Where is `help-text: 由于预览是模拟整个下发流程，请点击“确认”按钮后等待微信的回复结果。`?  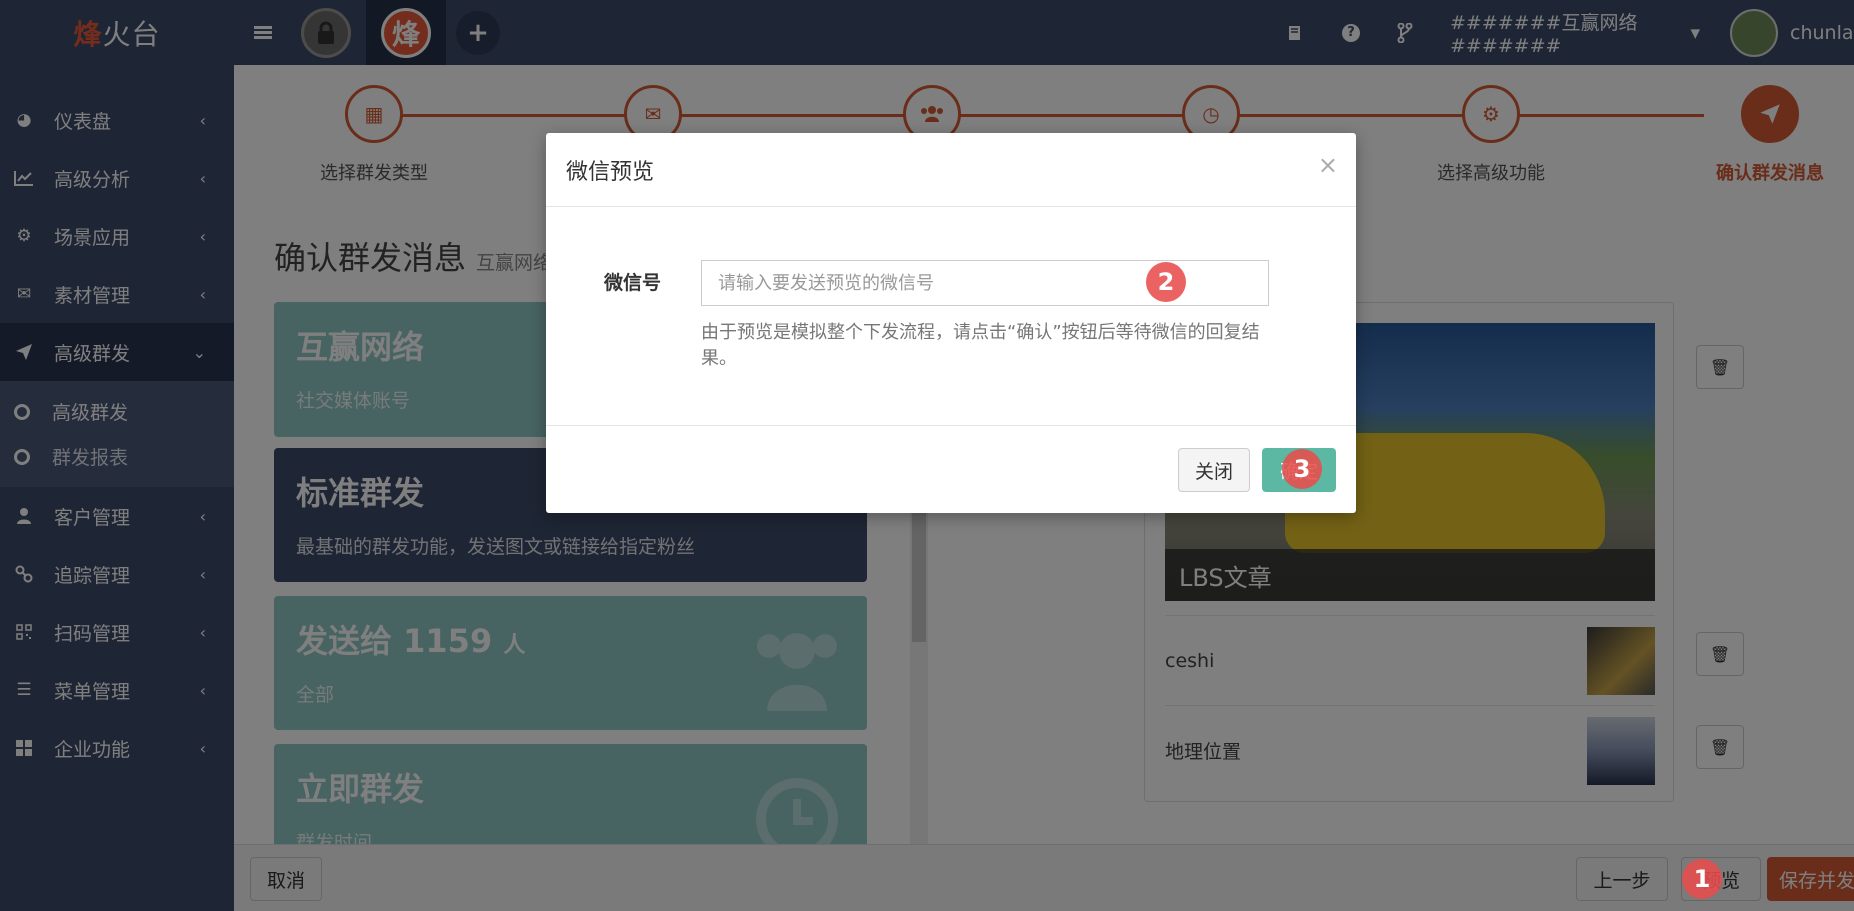 help-text: 由于预览是模拟整个下发流程，请点击“确认”按钮后等待微信的回复结果。 is located at coordinates (980, 345).